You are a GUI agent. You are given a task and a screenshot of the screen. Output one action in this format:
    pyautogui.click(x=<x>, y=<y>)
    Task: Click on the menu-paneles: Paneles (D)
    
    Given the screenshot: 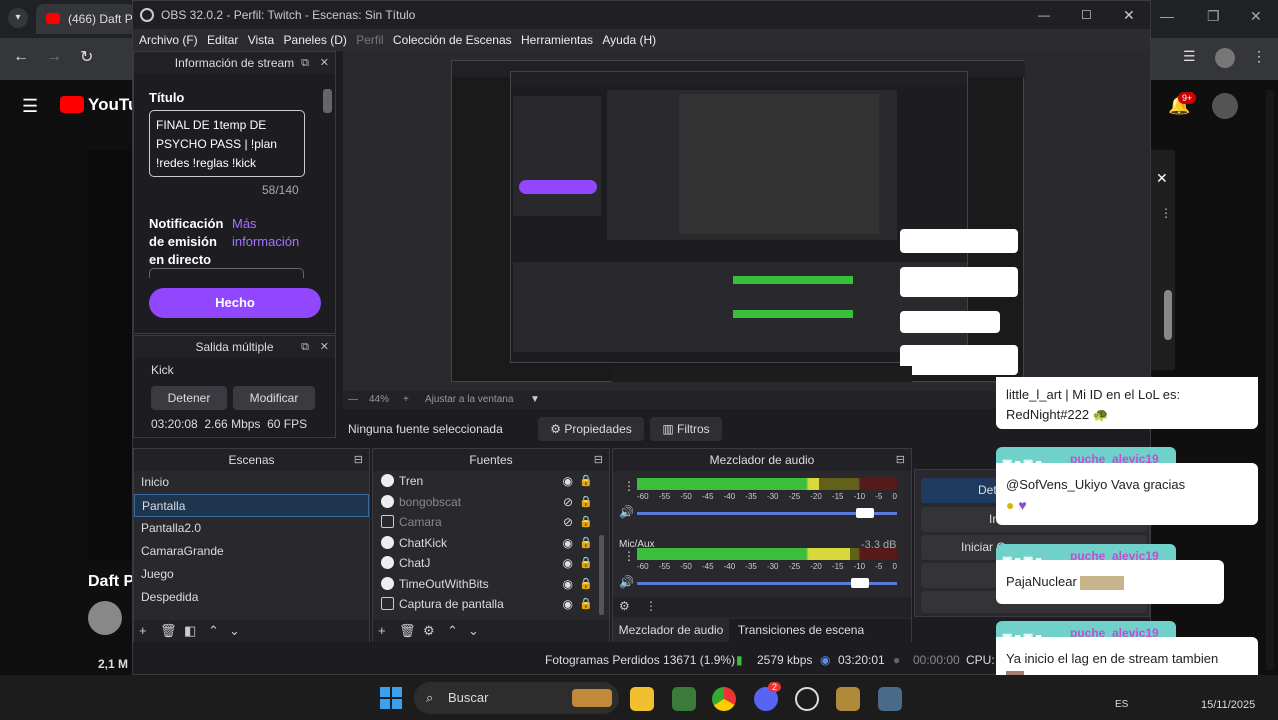 What is the action you would take?
    pyautogui.click(x=315, y=40)
    